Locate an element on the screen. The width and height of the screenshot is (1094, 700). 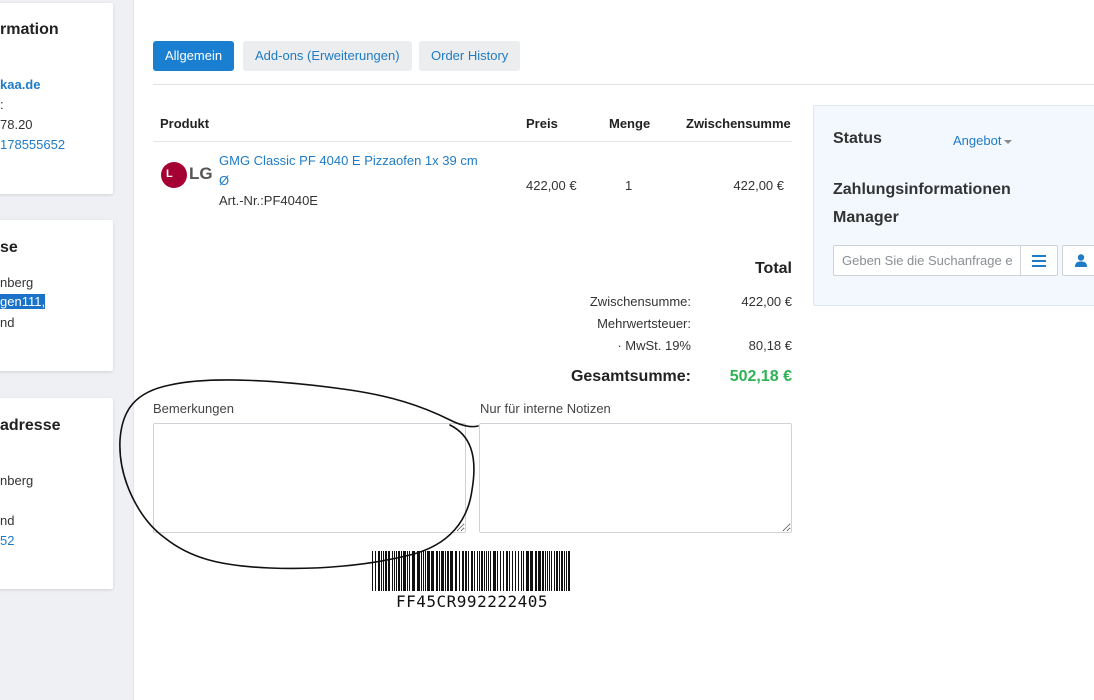
col-subtotal: Zwischensumme is located at coordinates (738, 123).